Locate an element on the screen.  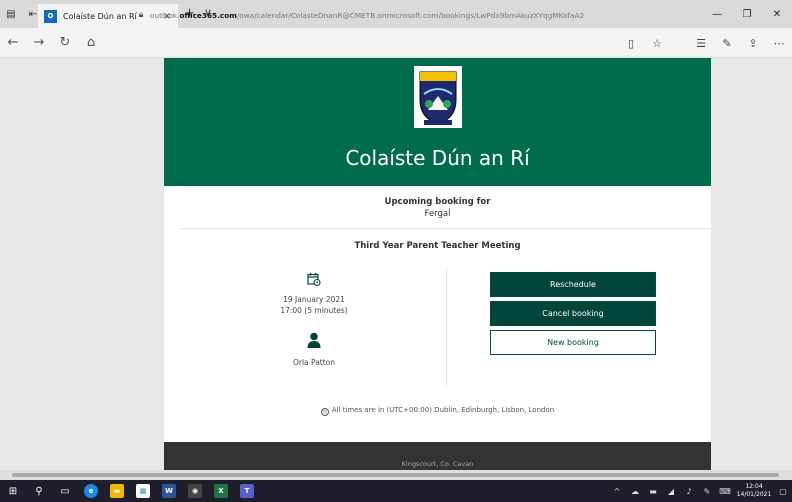
outlook-favicon-icon: O is located at coordinates (50, 16).